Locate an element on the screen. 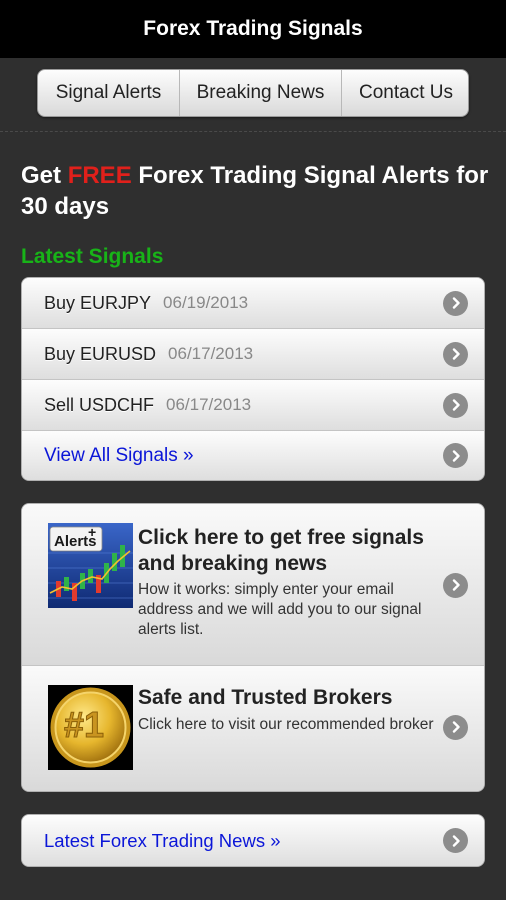 The width and height of the screenshot is (506, 900). latest-news-row: Latest Forex Trading News » is located at coordinates (253, 840).